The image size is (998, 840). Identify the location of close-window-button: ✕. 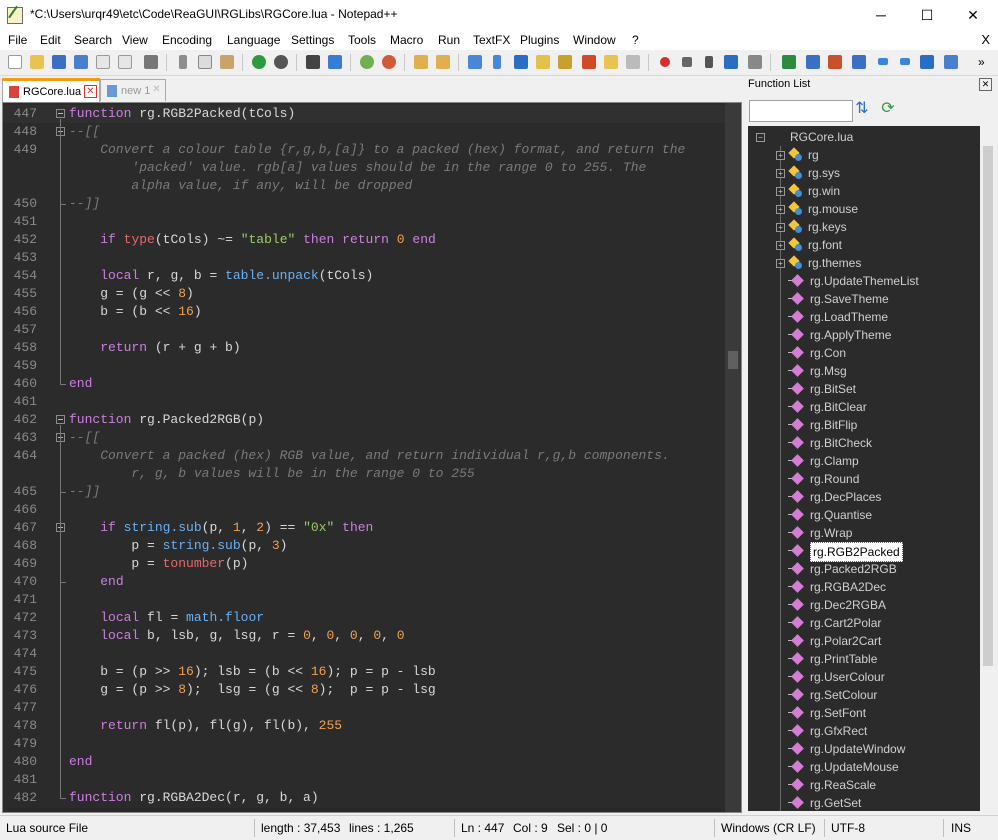
(973, 15).